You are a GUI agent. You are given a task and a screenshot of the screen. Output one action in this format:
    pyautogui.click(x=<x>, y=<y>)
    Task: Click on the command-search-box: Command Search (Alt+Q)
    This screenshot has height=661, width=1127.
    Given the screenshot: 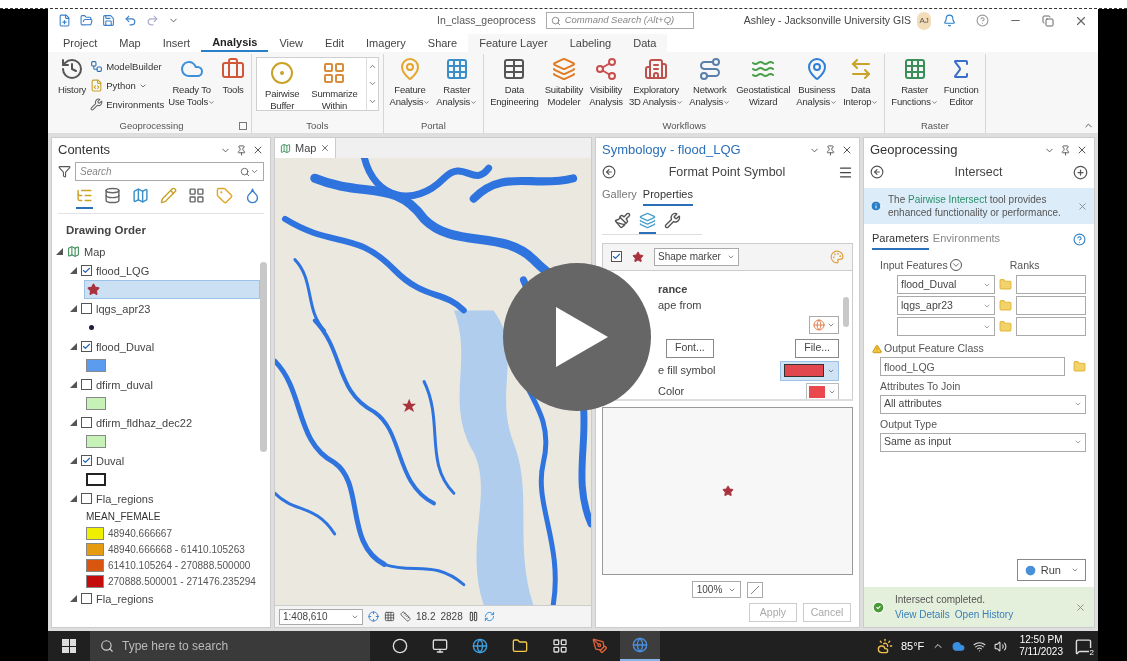 What is the action you would take?
    pyautogui.click(x=619, y=20)
    